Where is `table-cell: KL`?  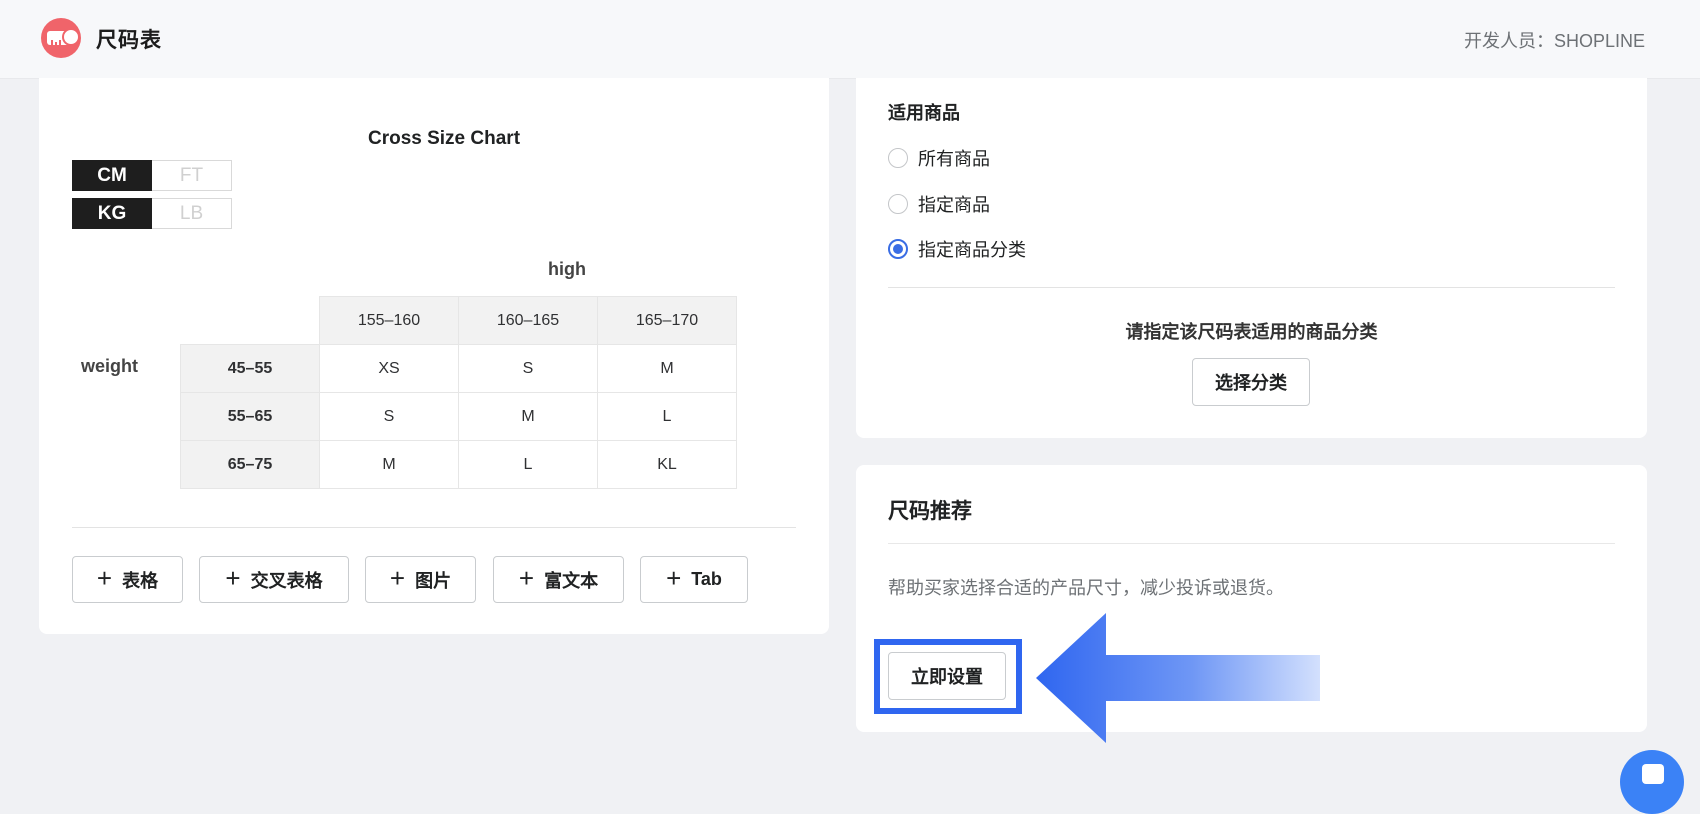
table-cell: KL is located at coordinates (667, 464).